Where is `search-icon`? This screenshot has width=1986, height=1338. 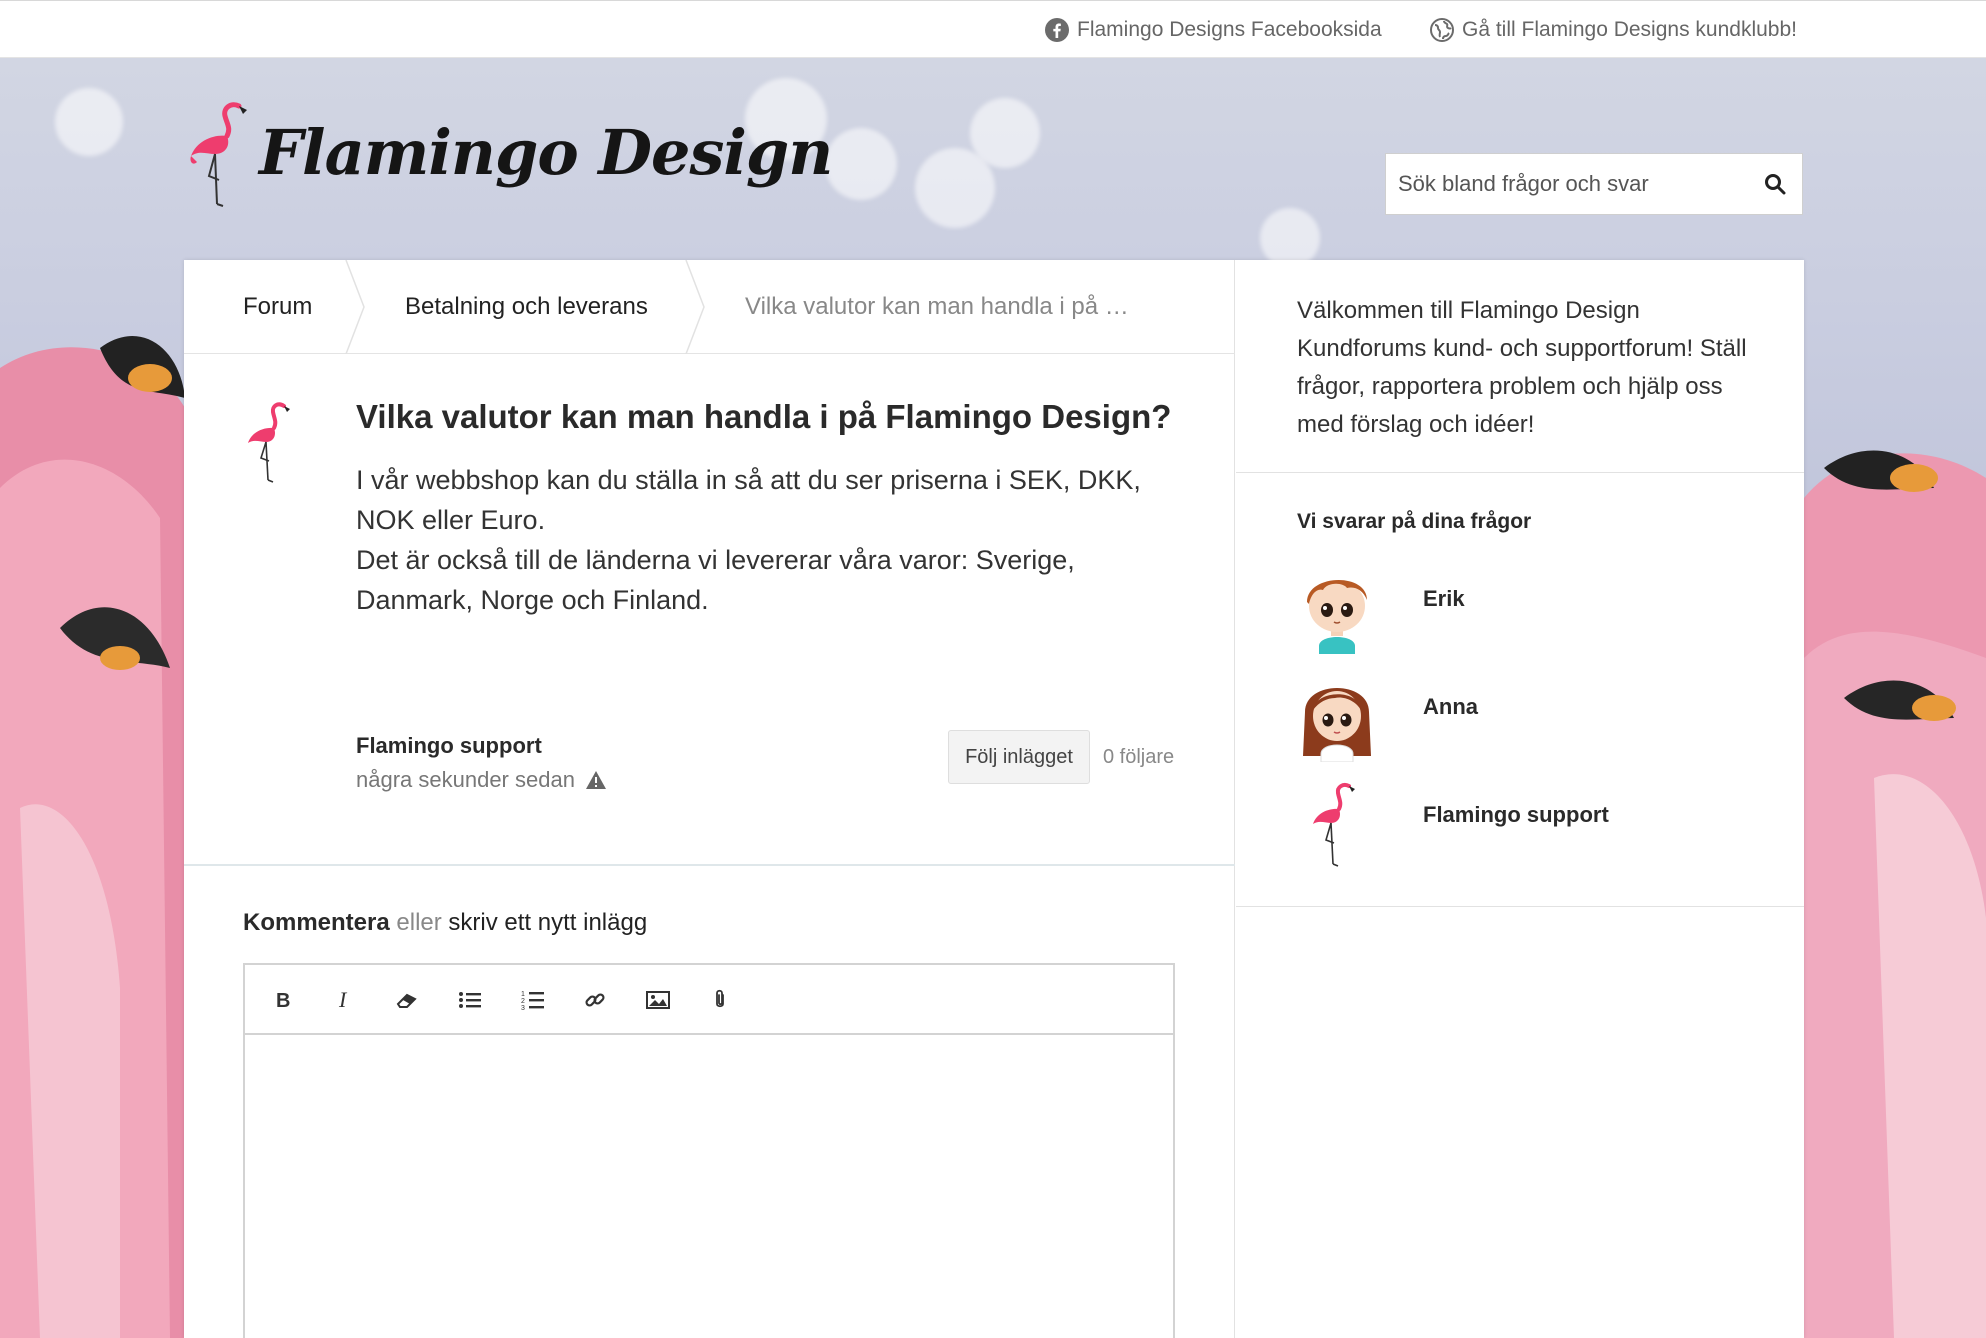
search-icon is located at coordinates (1775, 184).